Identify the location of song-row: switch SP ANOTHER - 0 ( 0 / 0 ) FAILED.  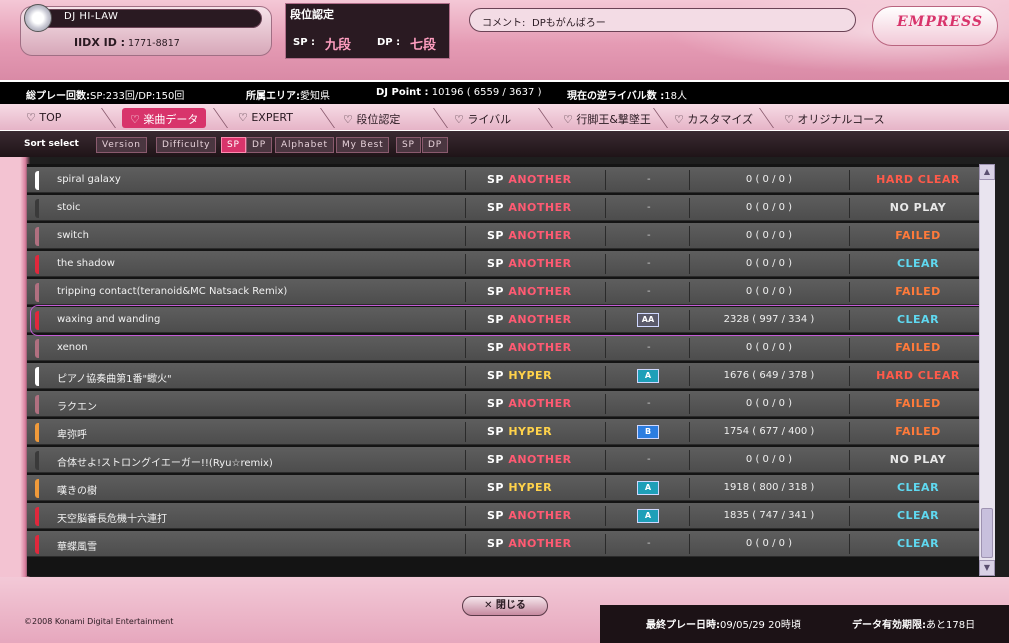
(503, 236).